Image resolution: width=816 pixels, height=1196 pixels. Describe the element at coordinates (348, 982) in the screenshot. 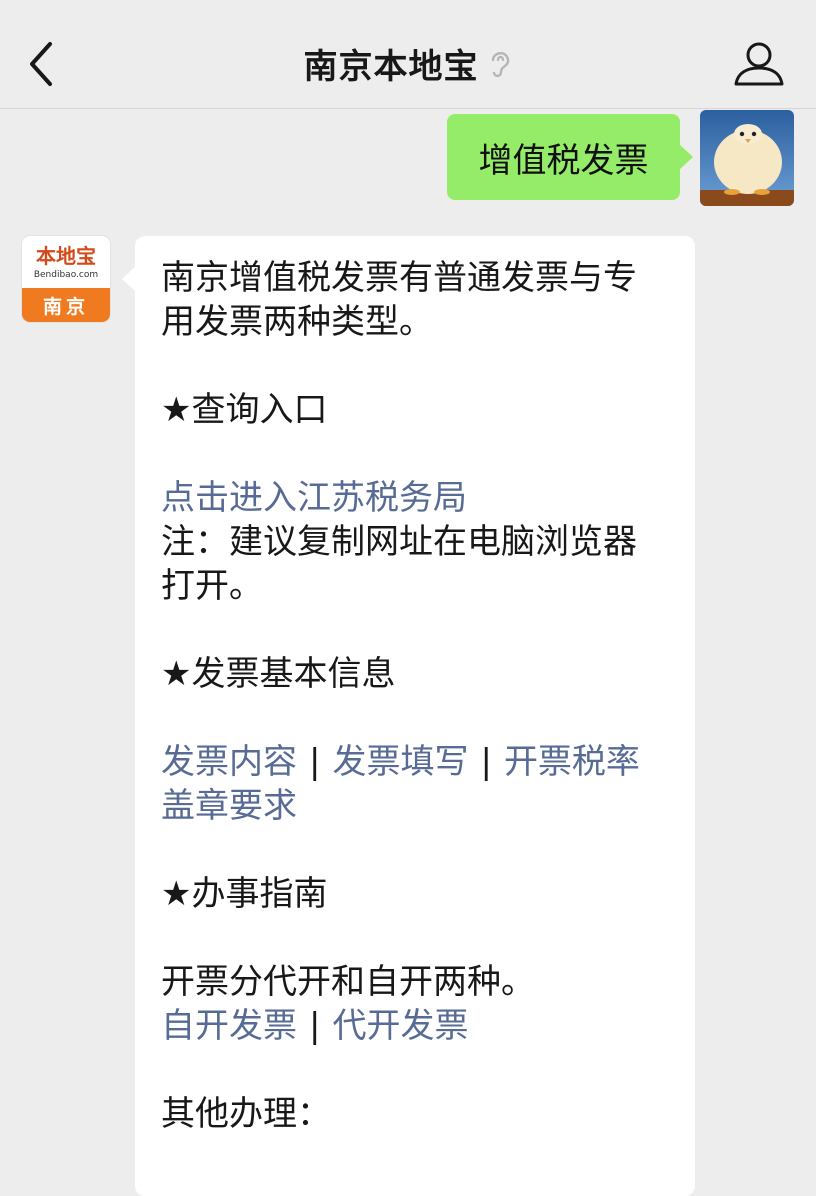

I see `guide-text: 开票分代开和自开两种。` at that location.